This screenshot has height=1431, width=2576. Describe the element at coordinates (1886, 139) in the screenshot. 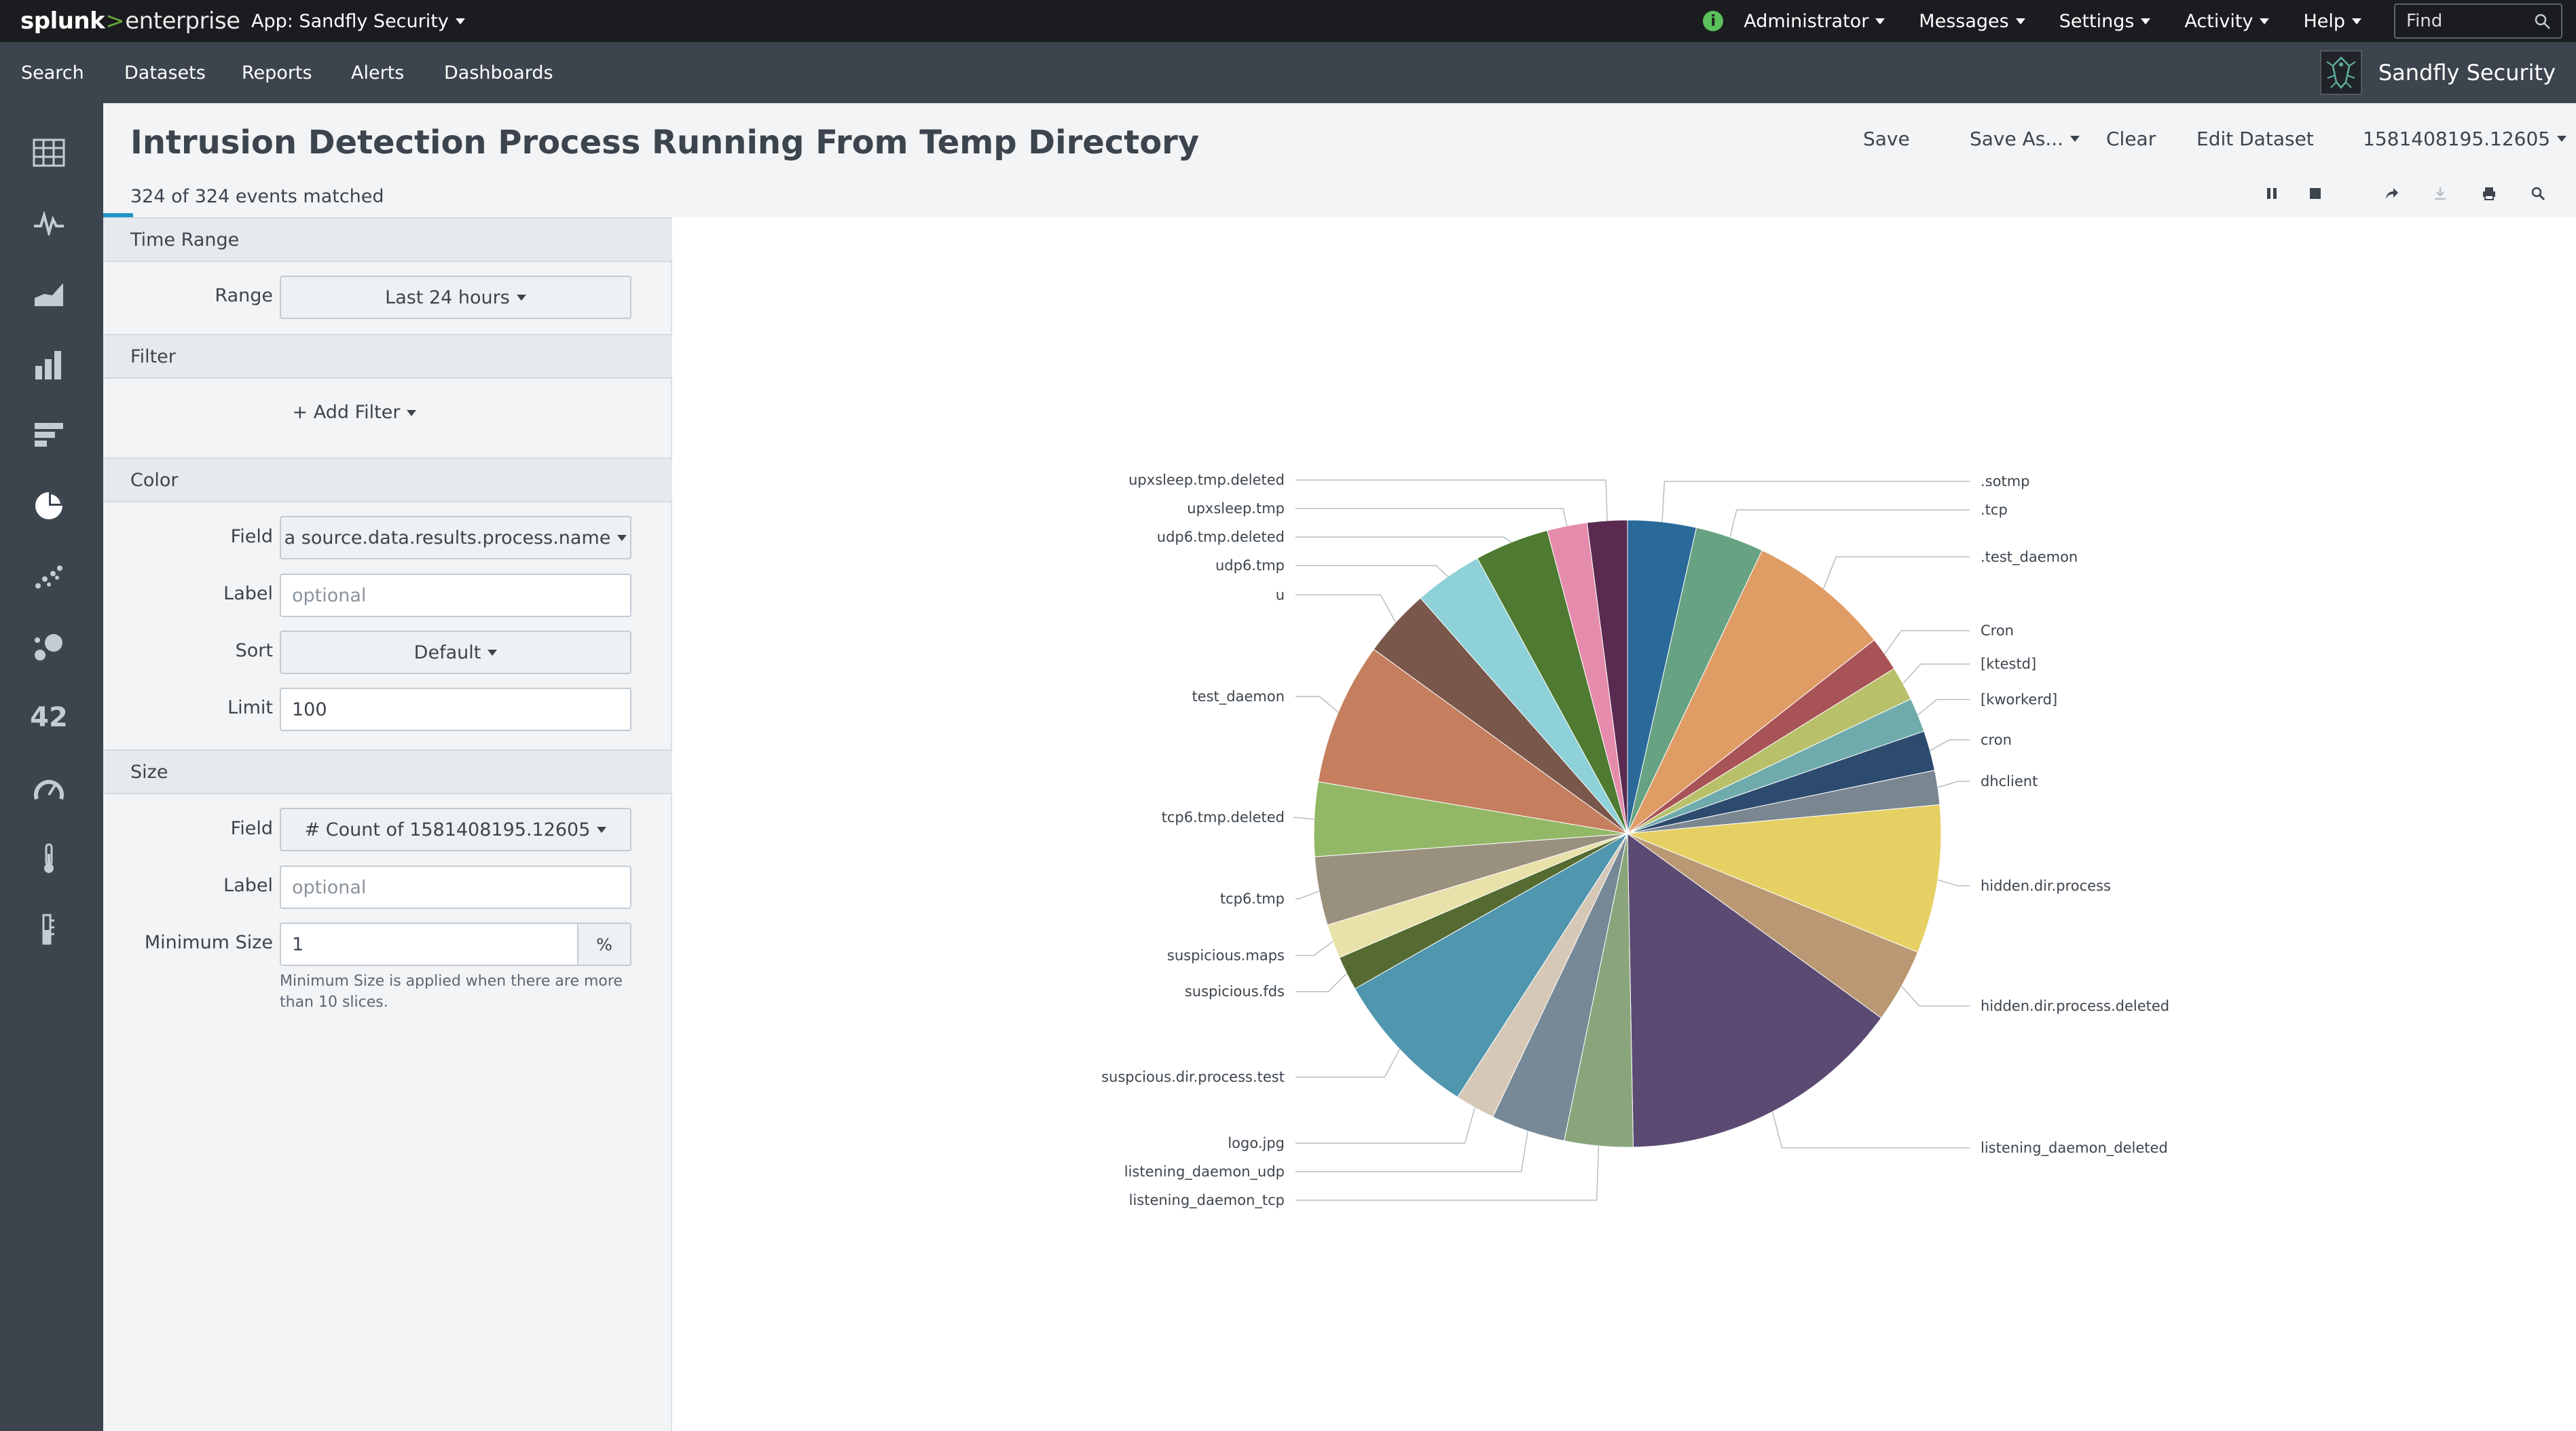

I see `save-button: Save` at that location.